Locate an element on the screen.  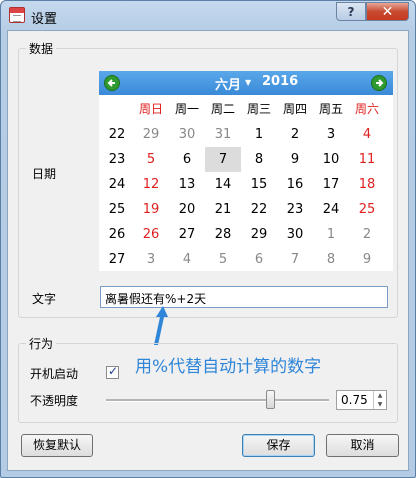
week-number: 22 is located at coordinates (117, 134).